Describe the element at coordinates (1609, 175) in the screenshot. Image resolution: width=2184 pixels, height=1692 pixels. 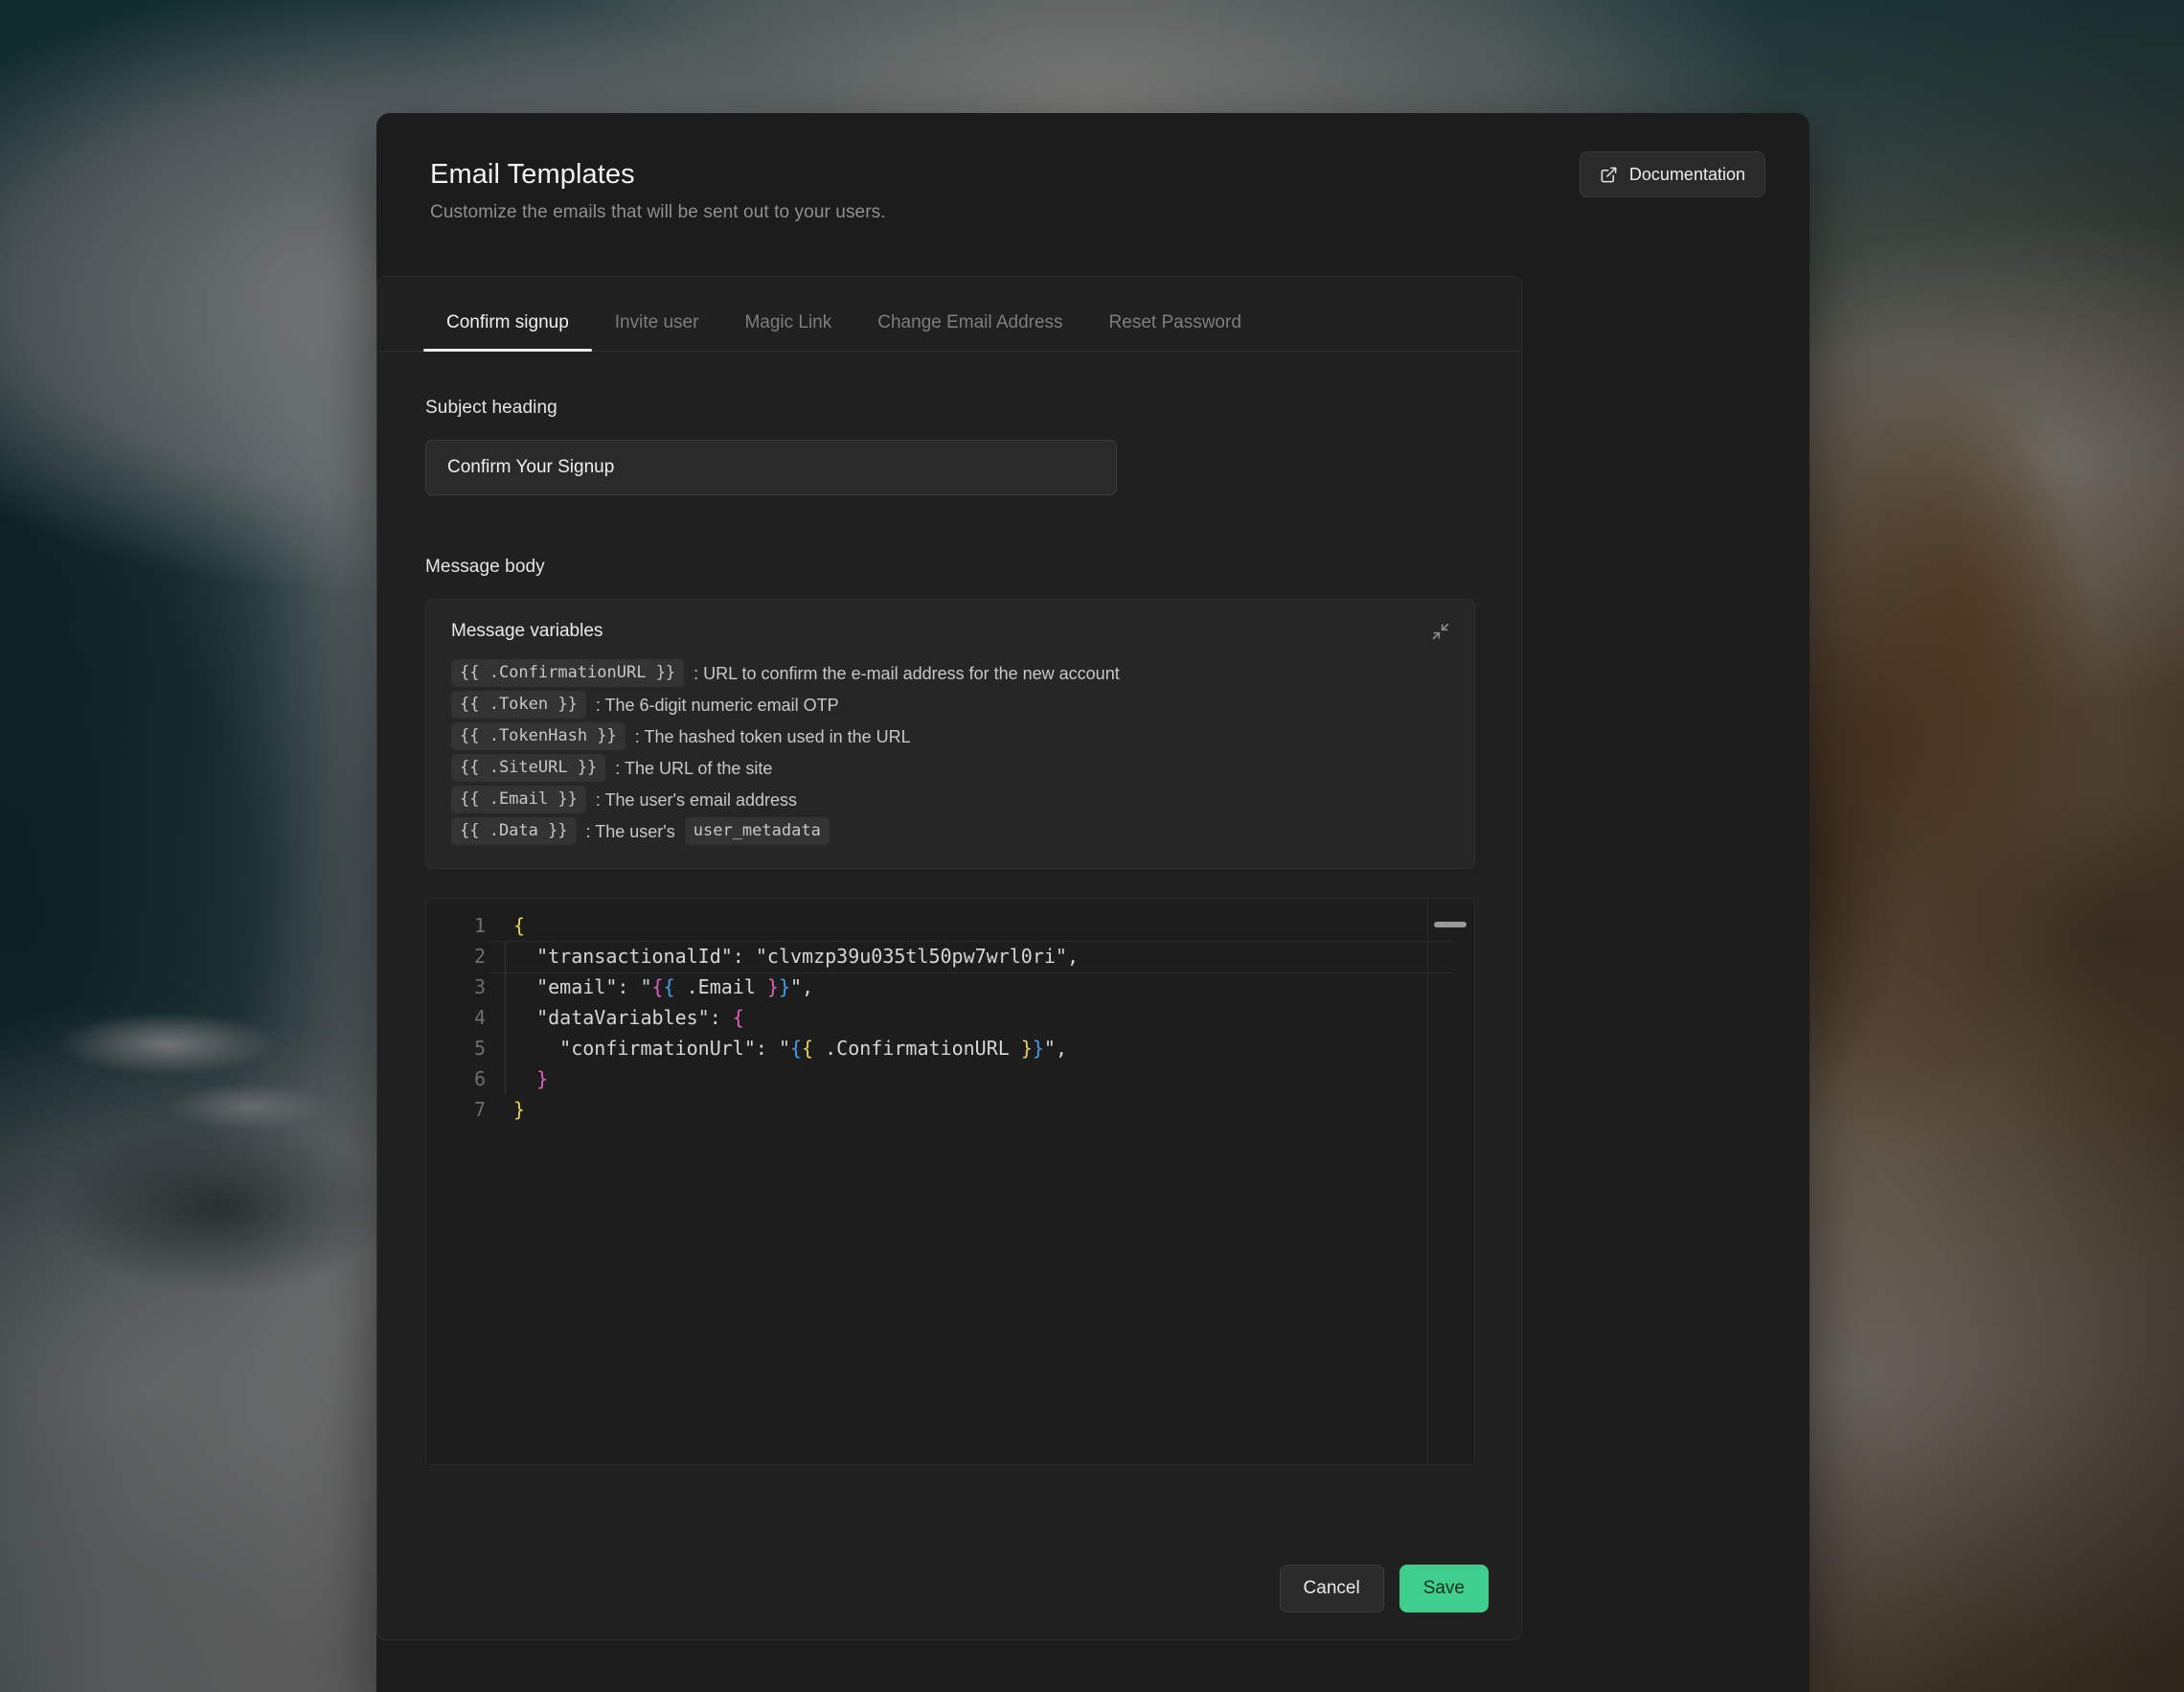
I see `external-link-icon` at that location.